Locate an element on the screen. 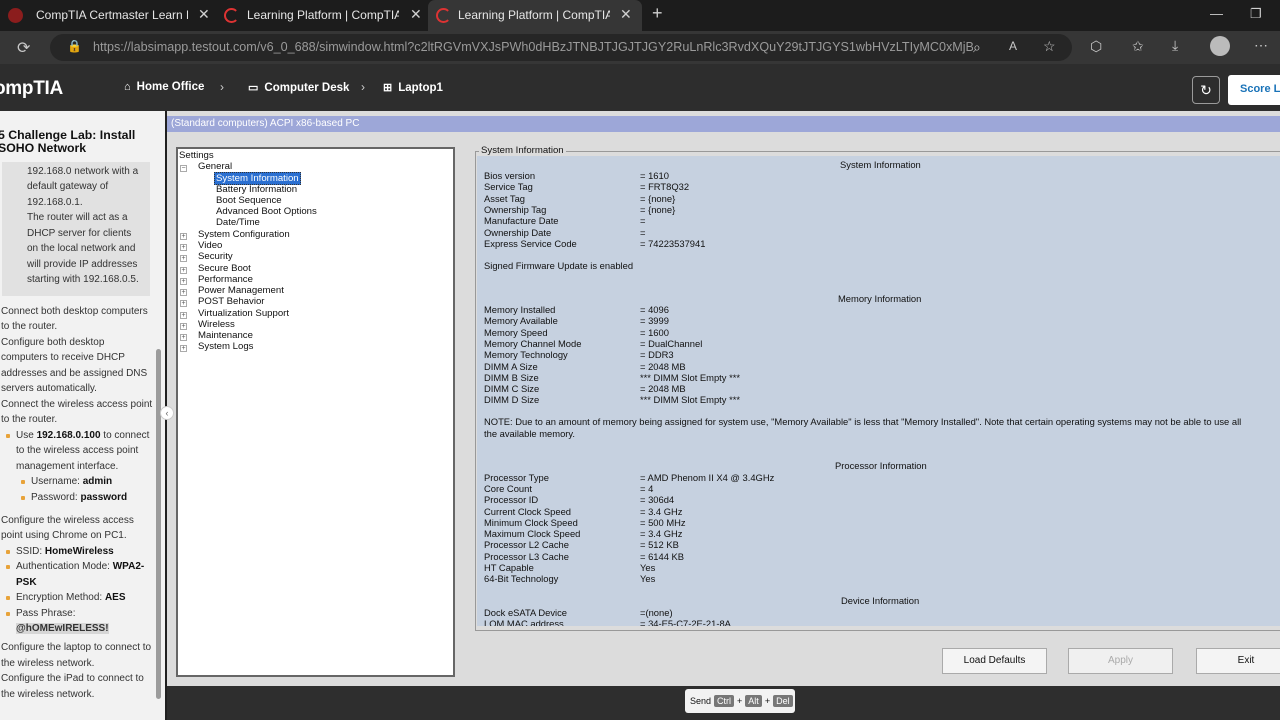 The width and height of the screenshot is (1280, 720). info-value: *** DIMM Slot Empty *** is located at coordinates (690, 399).